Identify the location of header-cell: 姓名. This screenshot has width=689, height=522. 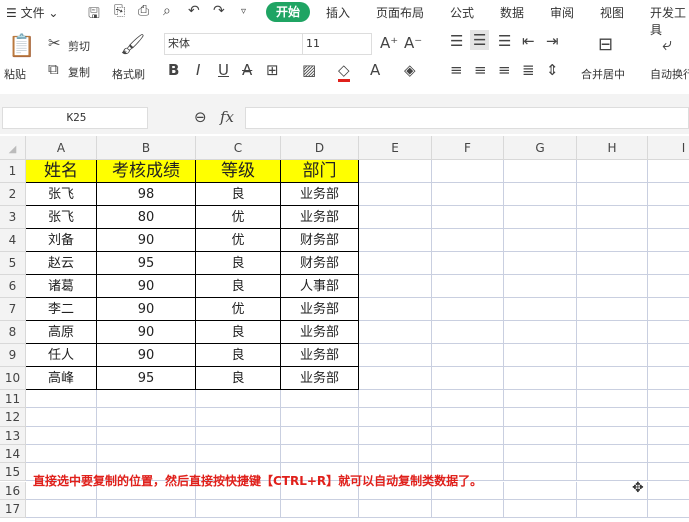
(61, 171).